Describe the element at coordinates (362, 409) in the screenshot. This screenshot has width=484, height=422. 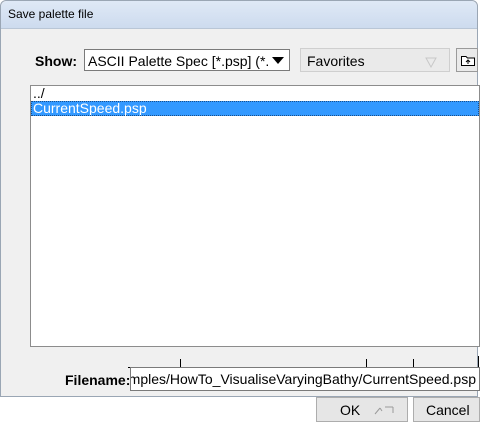
I see `ok-button: OK` at that location.